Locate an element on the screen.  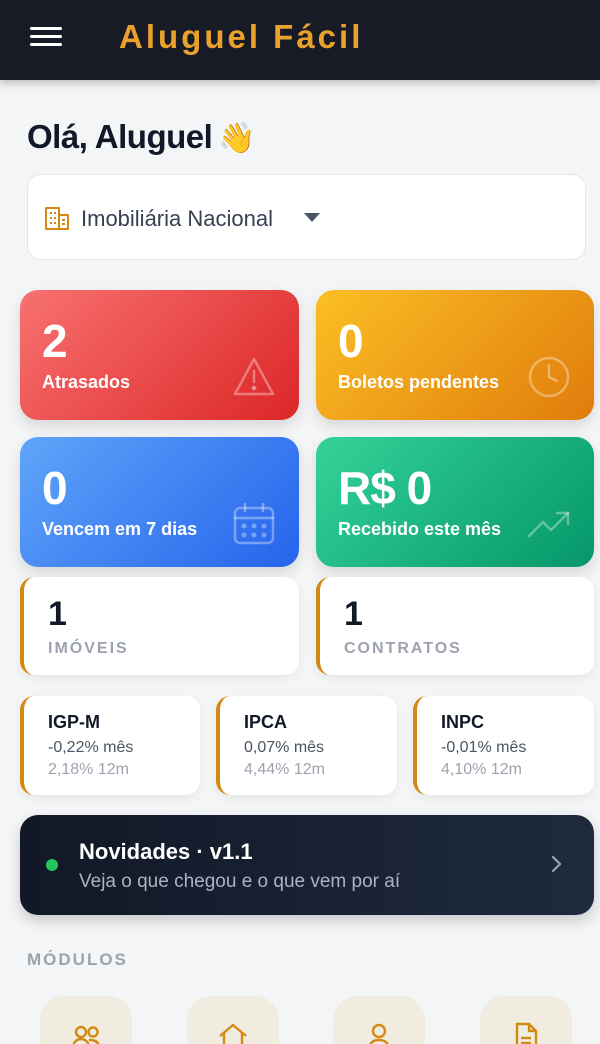
clock-icon is located at coordinates (549, 377).